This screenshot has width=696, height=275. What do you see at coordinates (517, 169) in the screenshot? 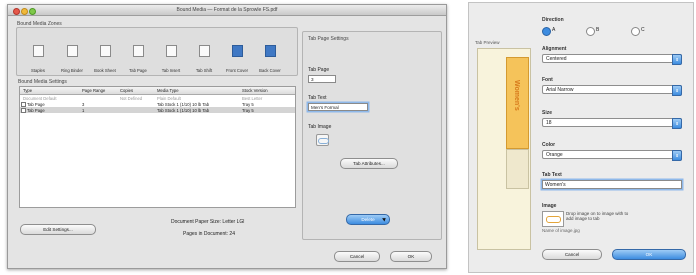
I see `preview-tab-next` at bounding box center [517, 169].